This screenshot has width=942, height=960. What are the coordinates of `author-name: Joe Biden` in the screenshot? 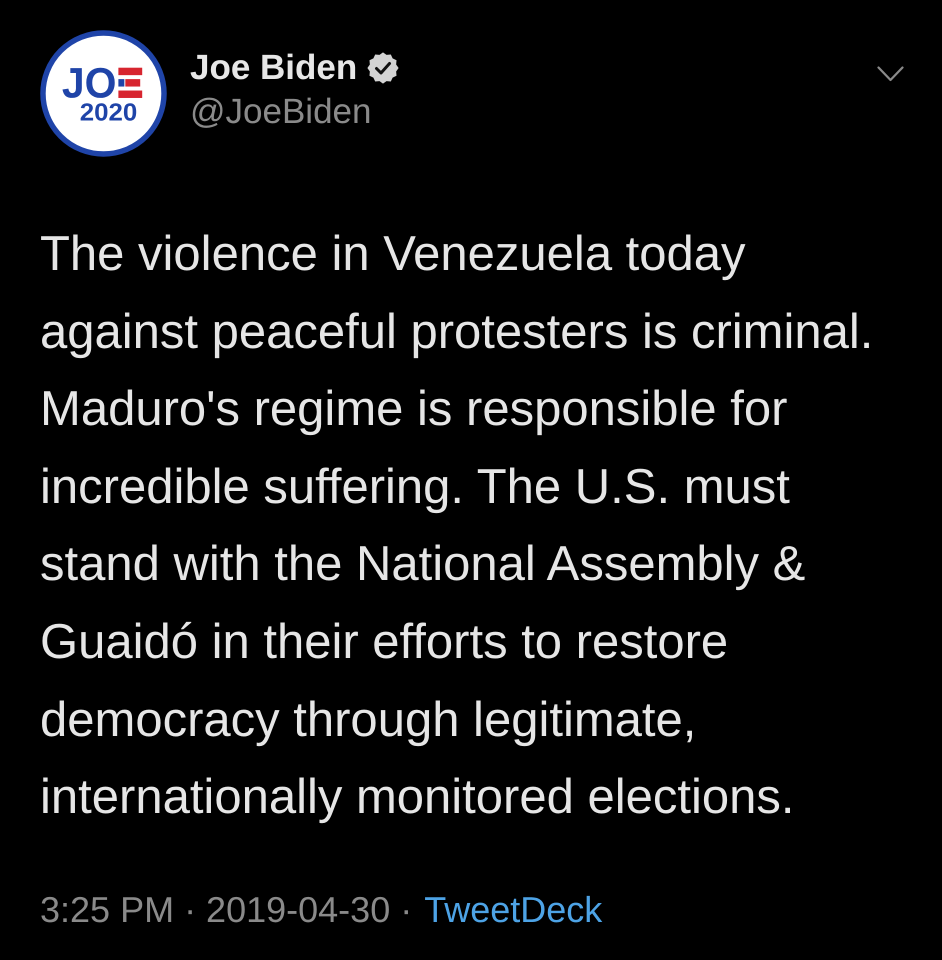 It's located at (274, 68).